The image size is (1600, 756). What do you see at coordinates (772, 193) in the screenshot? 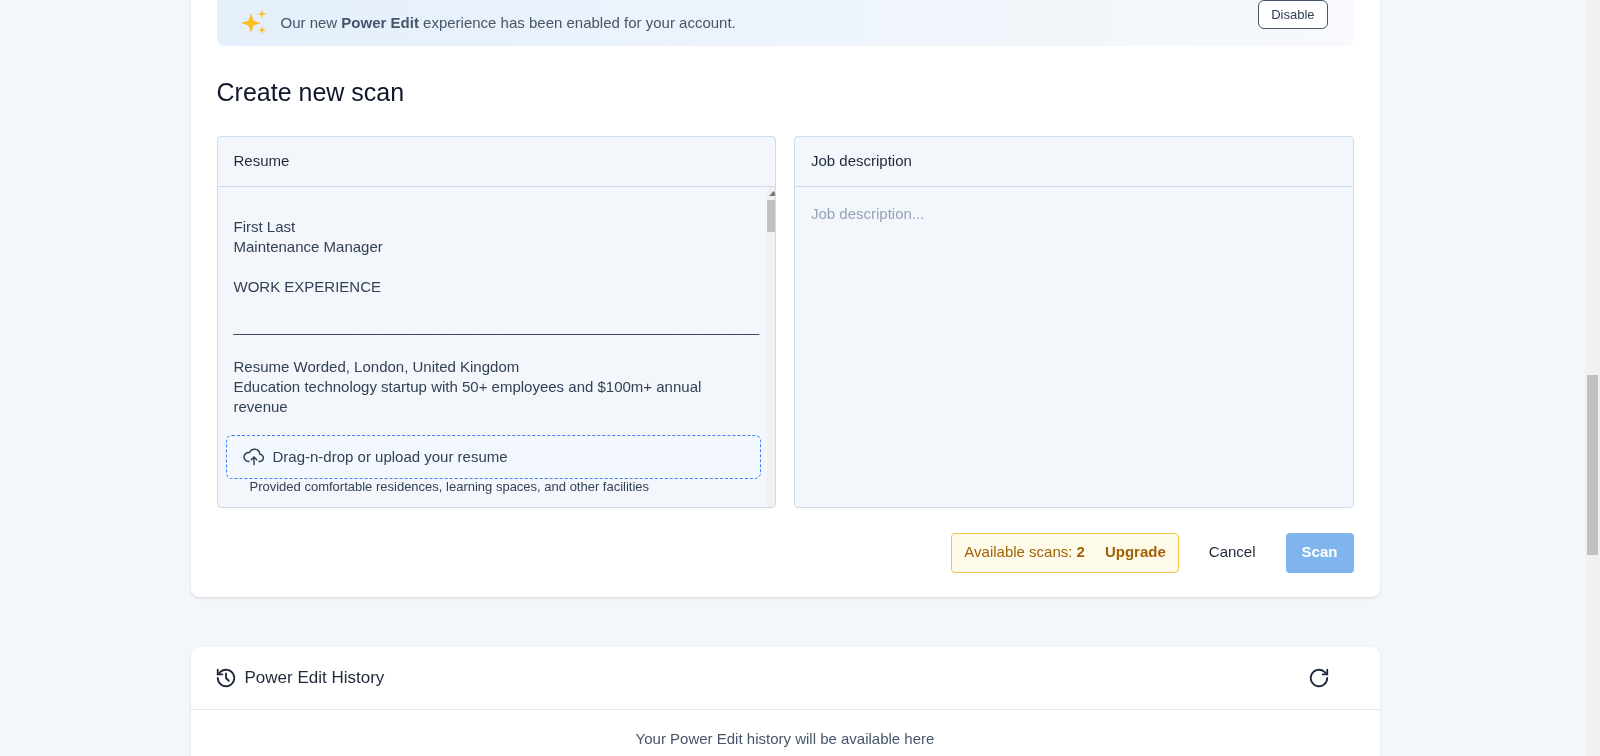
I see `scroll-up-arrow-icon` at bounding box center [772, 193].